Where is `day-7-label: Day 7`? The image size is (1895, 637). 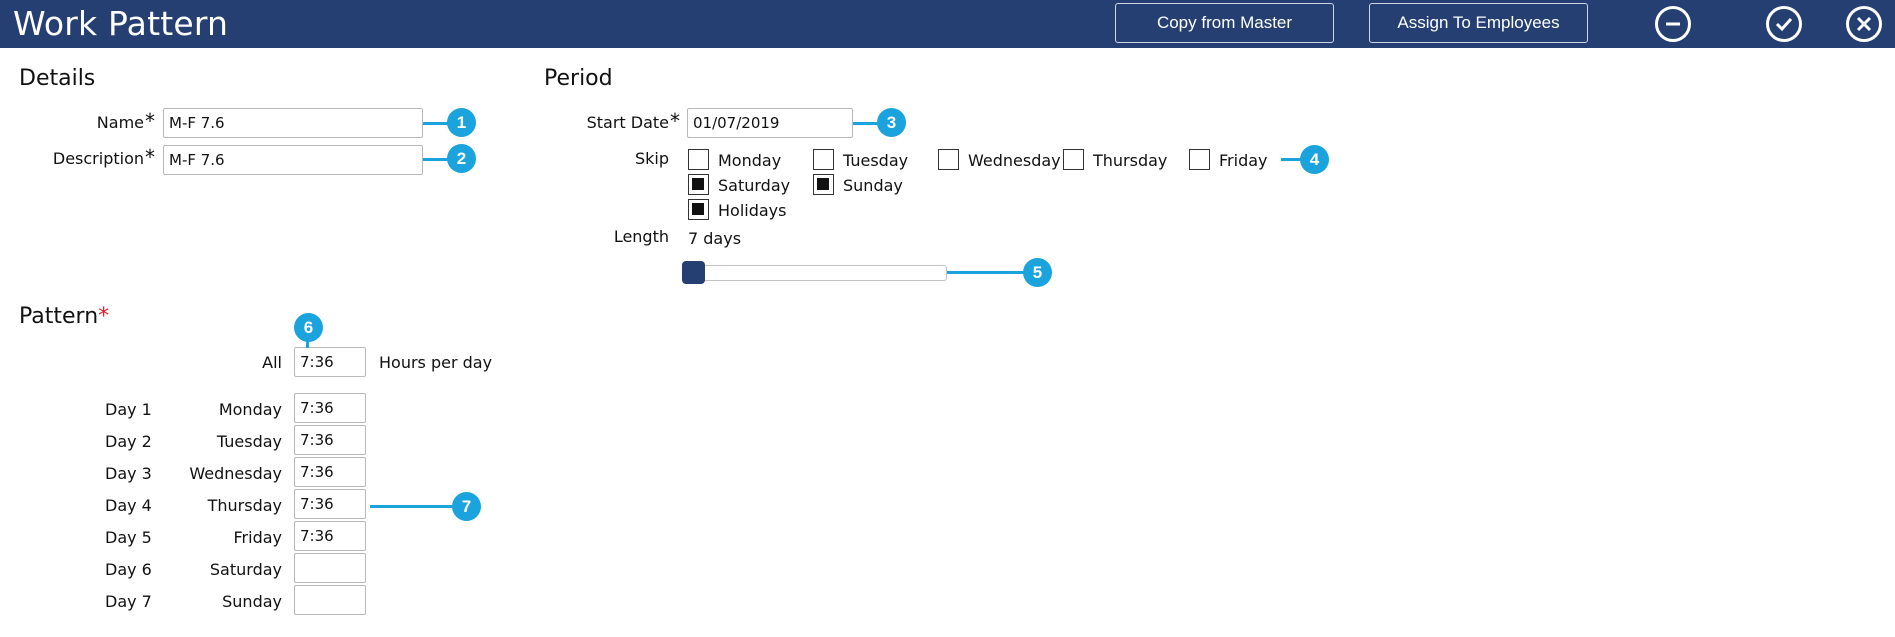
day-7-label: Day 7 is located at coordinates (128, 601).